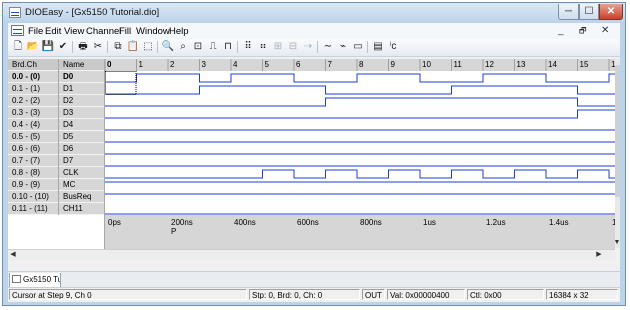  I want to click on scroll-left-arrow: ◀, so click(13, 255).